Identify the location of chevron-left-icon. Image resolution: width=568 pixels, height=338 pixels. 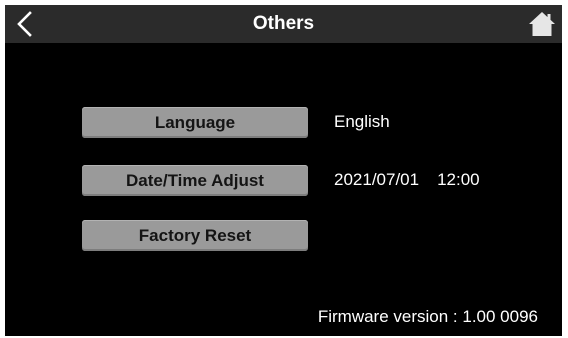
(24, 24).